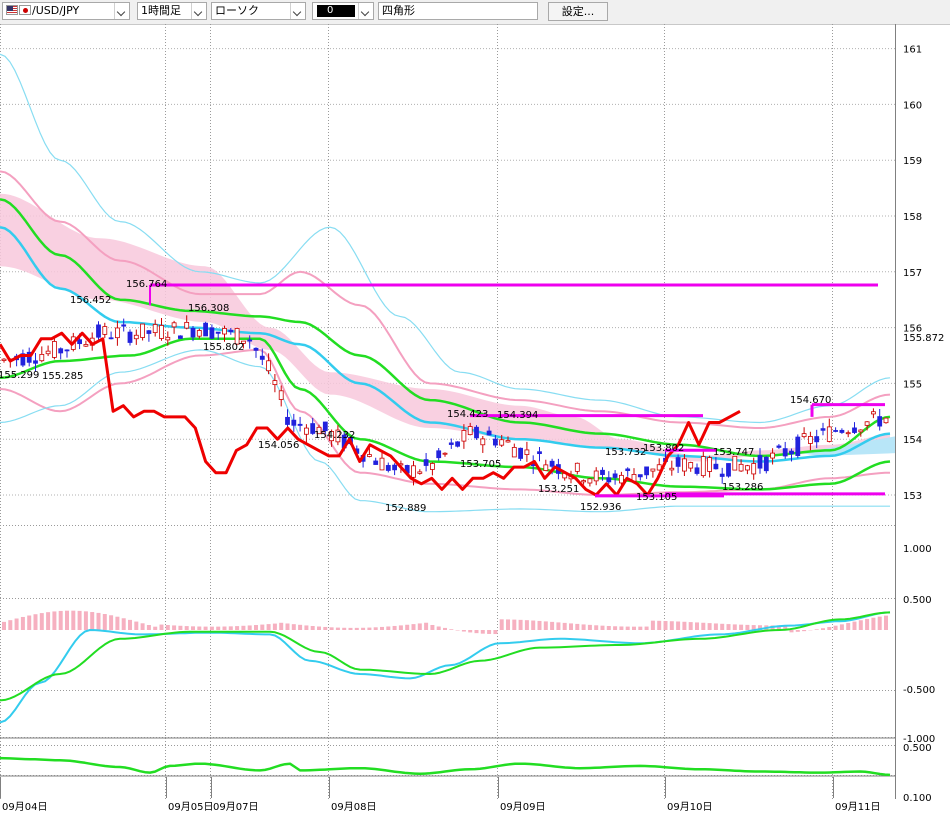 This screenshot has width=950, height=822. What do you see at coordinates (917, 600) in the screenshot?
I see `macd-axis-label: 0.500` at bounding box center [917, 600].